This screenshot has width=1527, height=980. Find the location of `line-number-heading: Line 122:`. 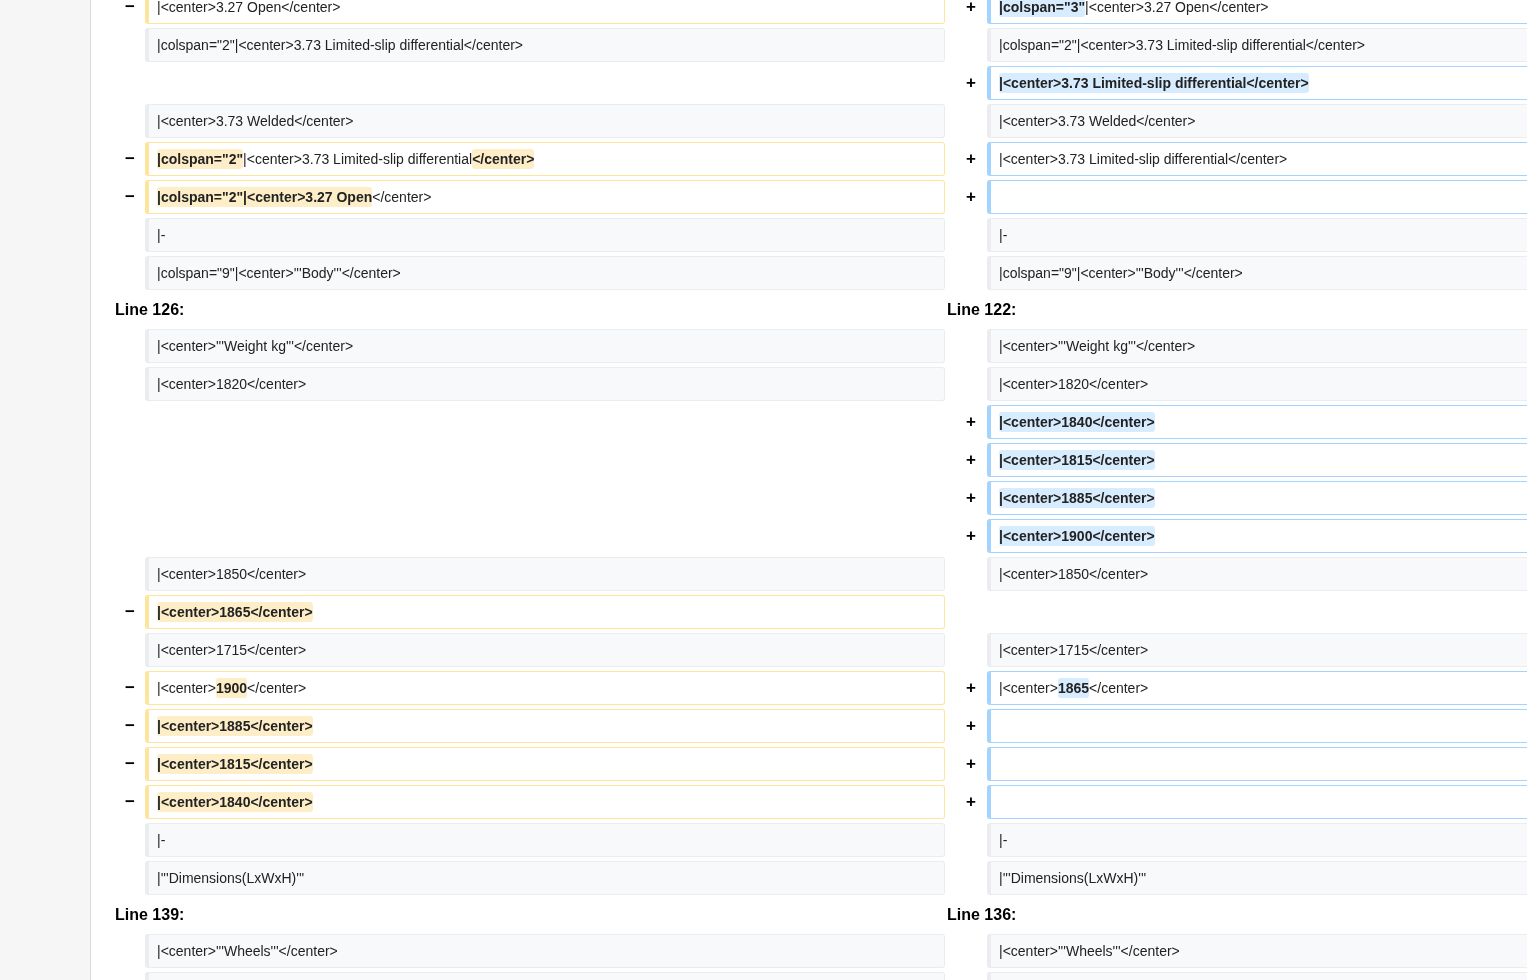

line-number-heading: Line 122: is located at coordinates (982, 309).